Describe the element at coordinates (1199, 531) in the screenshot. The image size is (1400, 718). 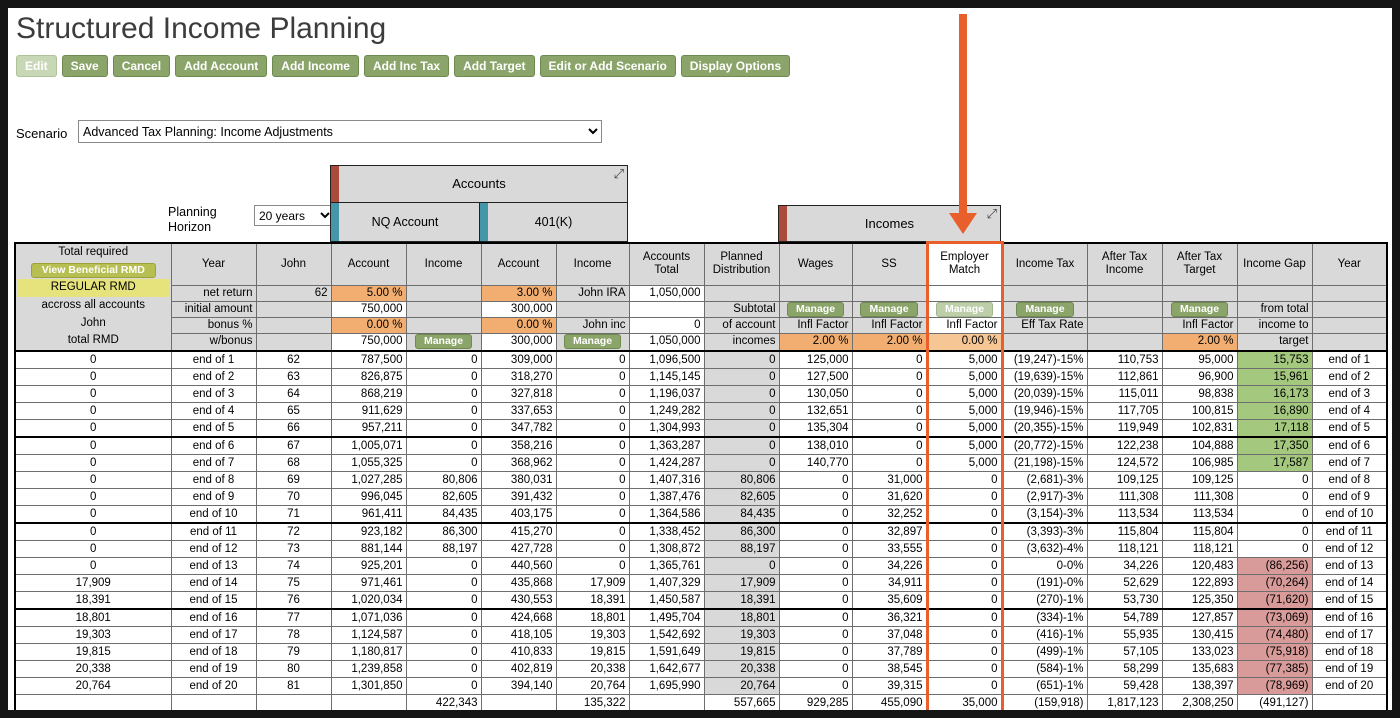
I see `cell-after-tax-target: 115,804` at that location.